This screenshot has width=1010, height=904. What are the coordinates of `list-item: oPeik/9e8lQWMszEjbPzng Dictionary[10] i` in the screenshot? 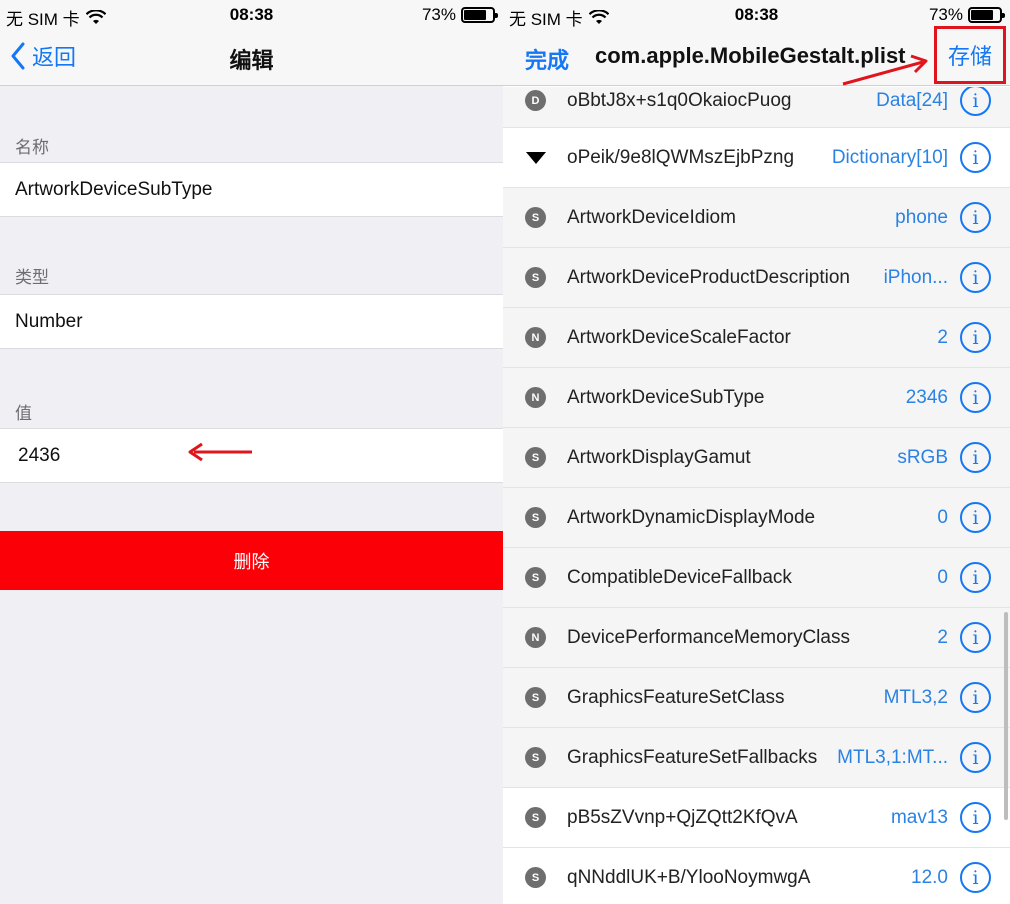 It's located at (756, 158).